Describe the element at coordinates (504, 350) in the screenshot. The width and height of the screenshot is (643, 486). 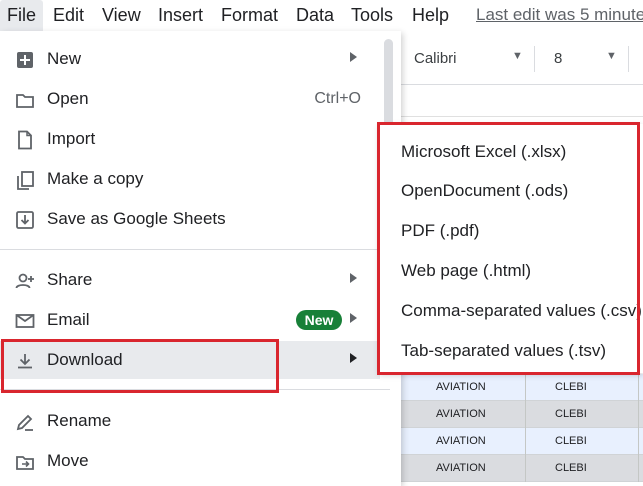
I see `menu-item-label: Tab-separated values (.tsv)` at that location.